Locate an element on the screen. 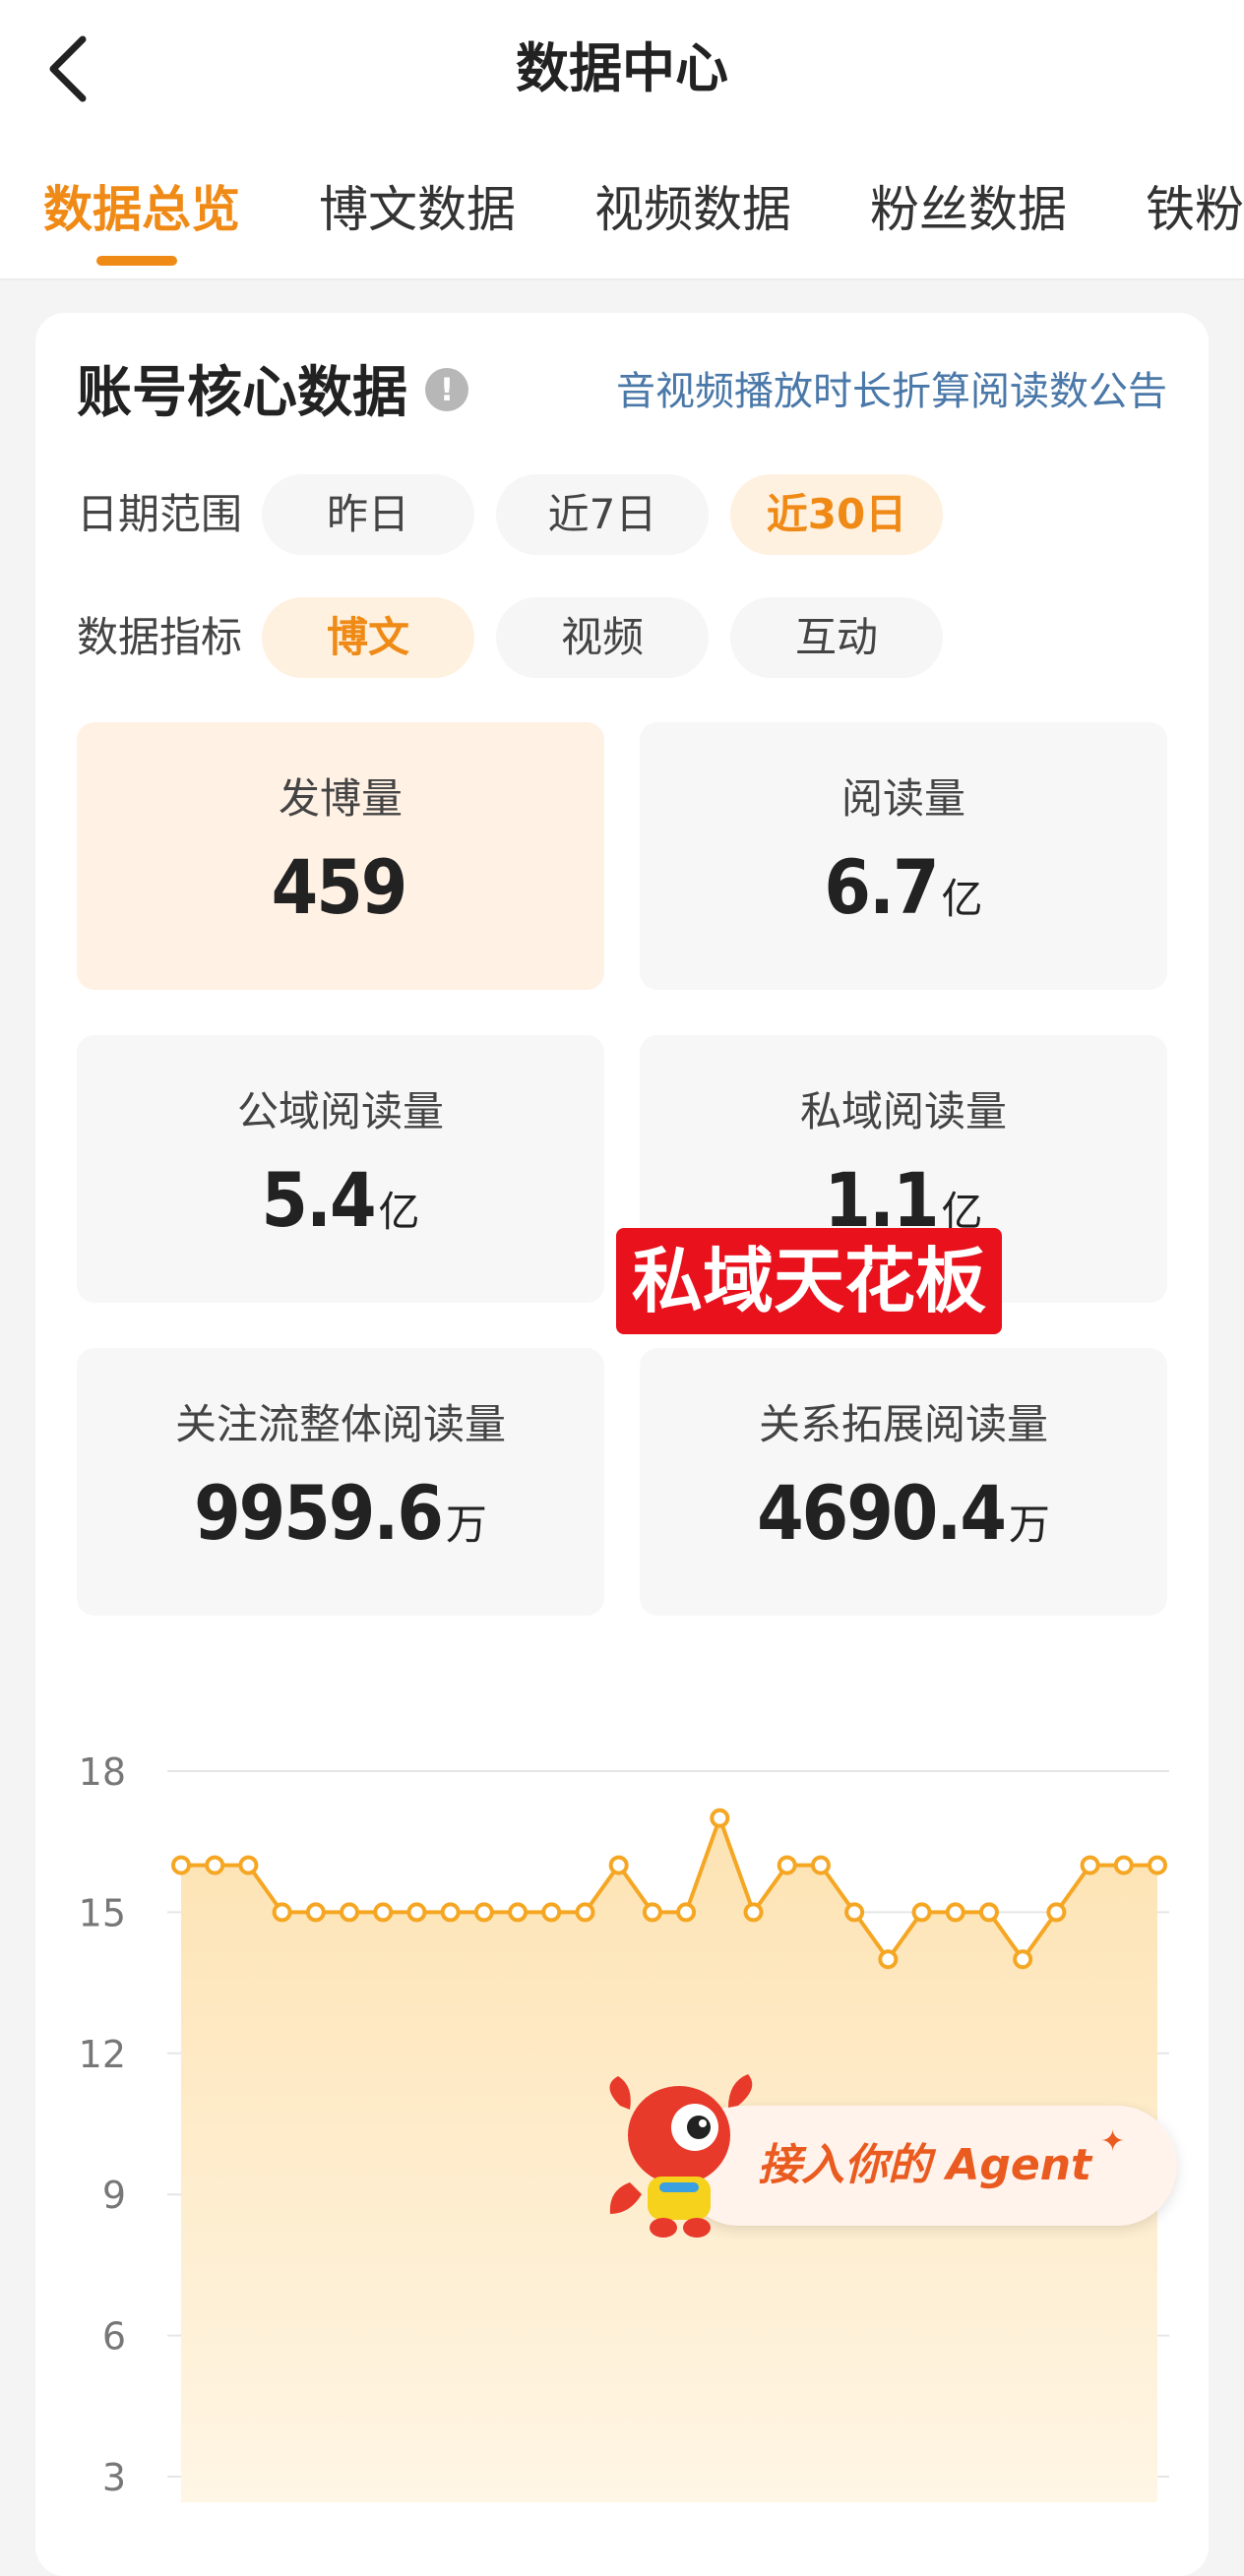  metric-feed-reads: 关注流整体阅读量 9959.6万 is located at coordinates (340, 1482).